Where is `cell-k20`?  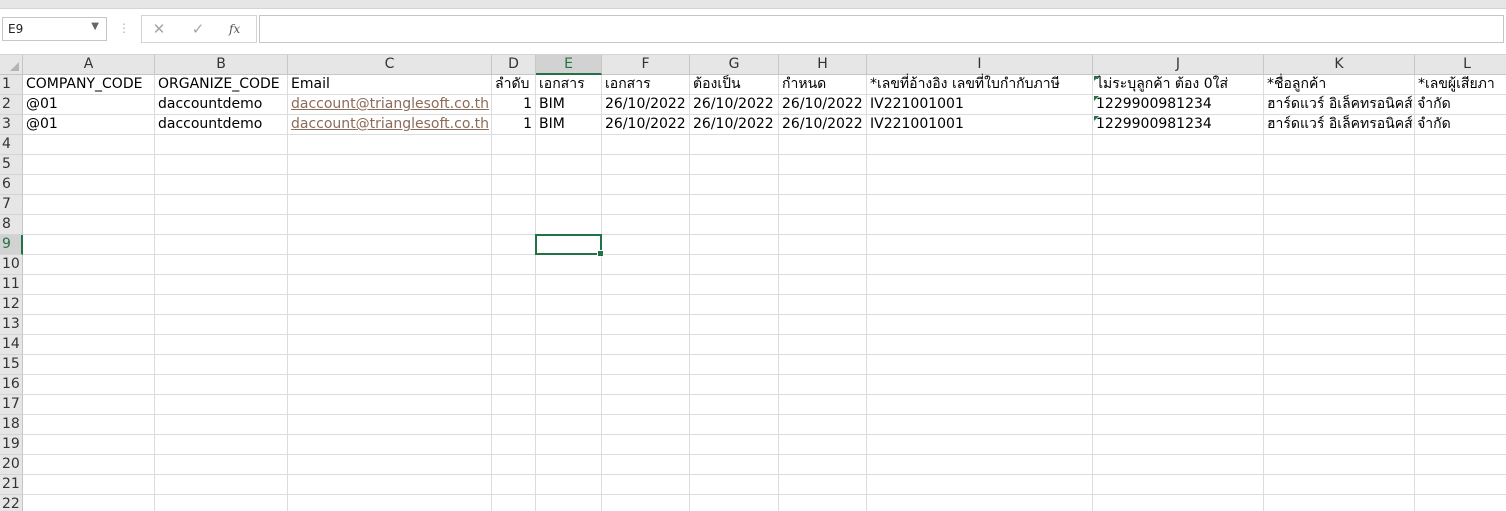 cell-k20 is located at coordinates (1339, 465).